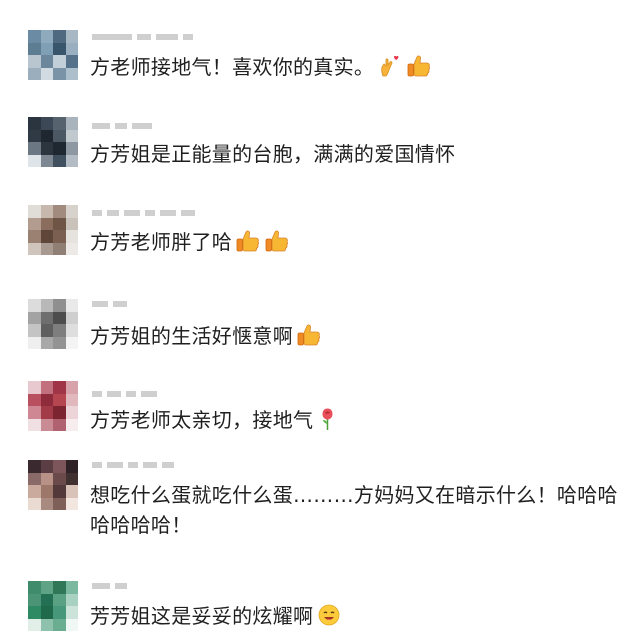 This screenshot has height=640, width=640. Describe the element at coordinates (354, 616) in the screenshot. I see `comment-text: 芳芳姐这是妥妥的炫耀啊` at that location.